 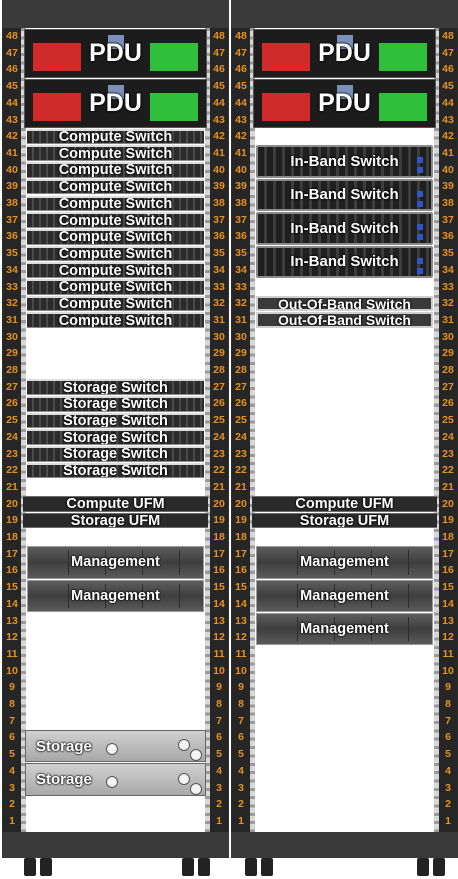 I want to click on device-label: Storage UFM, so click(x=344, y=520).